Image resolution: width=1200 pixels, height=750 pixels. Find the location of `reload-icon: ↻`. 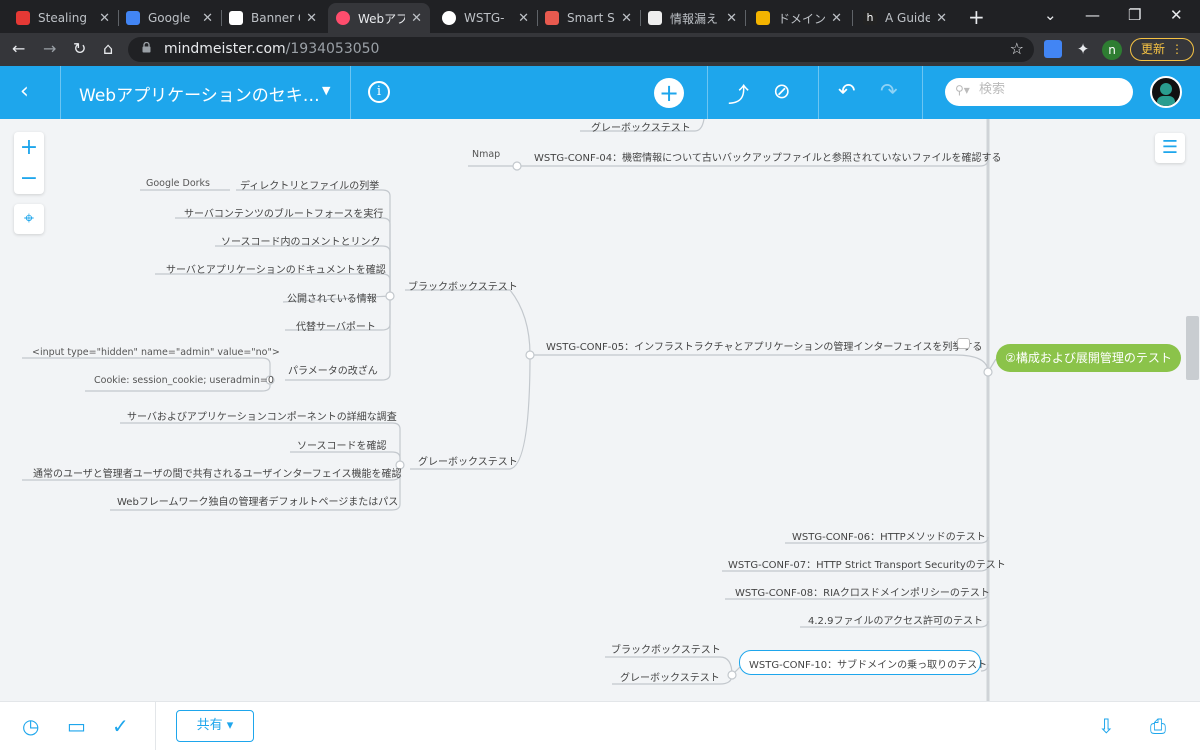

reload-icon: ↻ is located at coordinates (79, 48).